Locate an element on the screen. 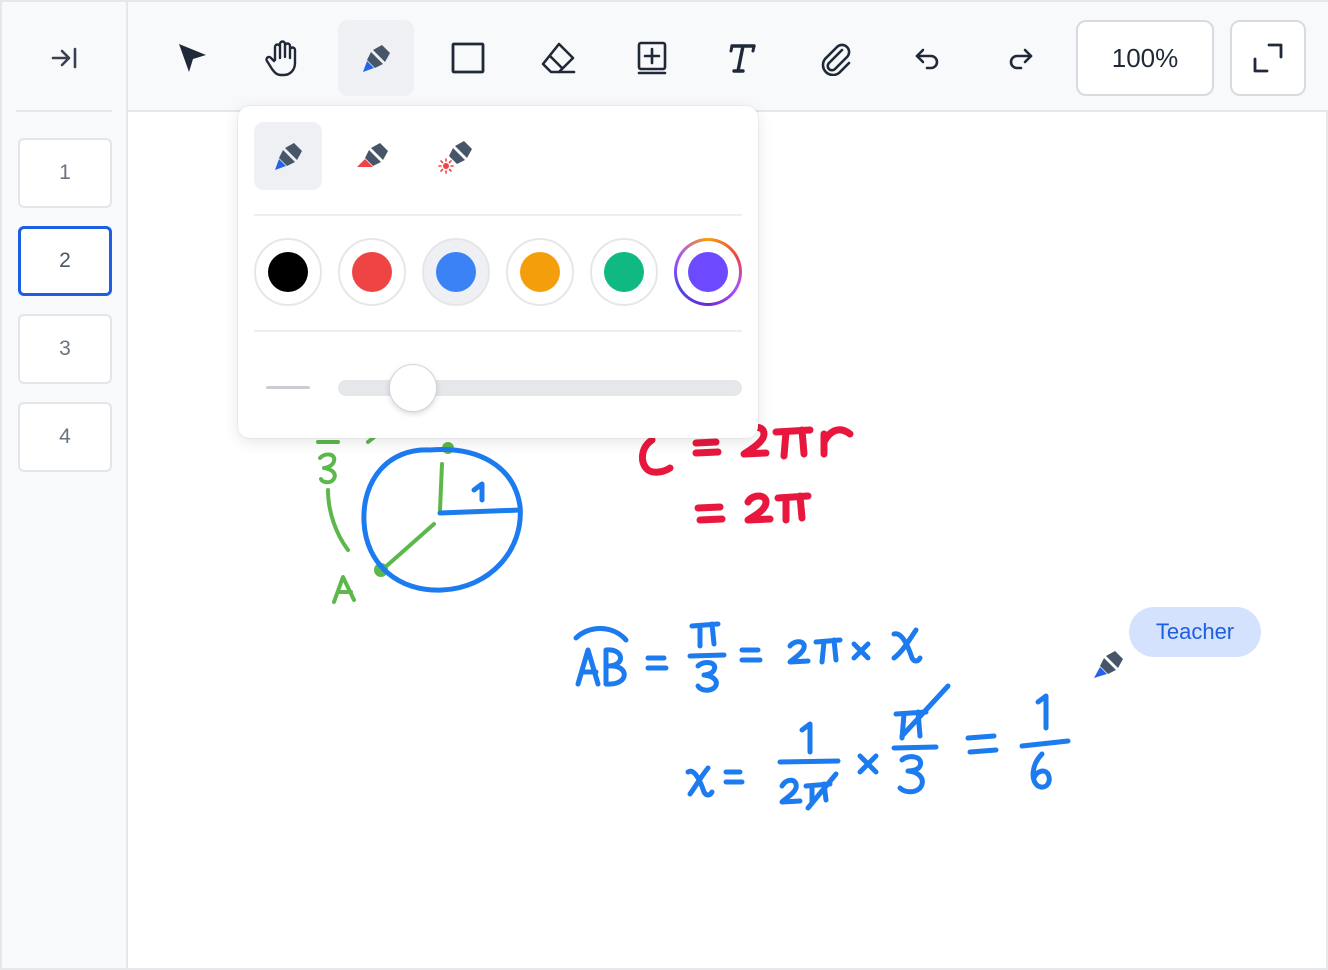 The width and height of the screenshot is (1328, 970). green-radius-b is located at coordinates (441, 487).